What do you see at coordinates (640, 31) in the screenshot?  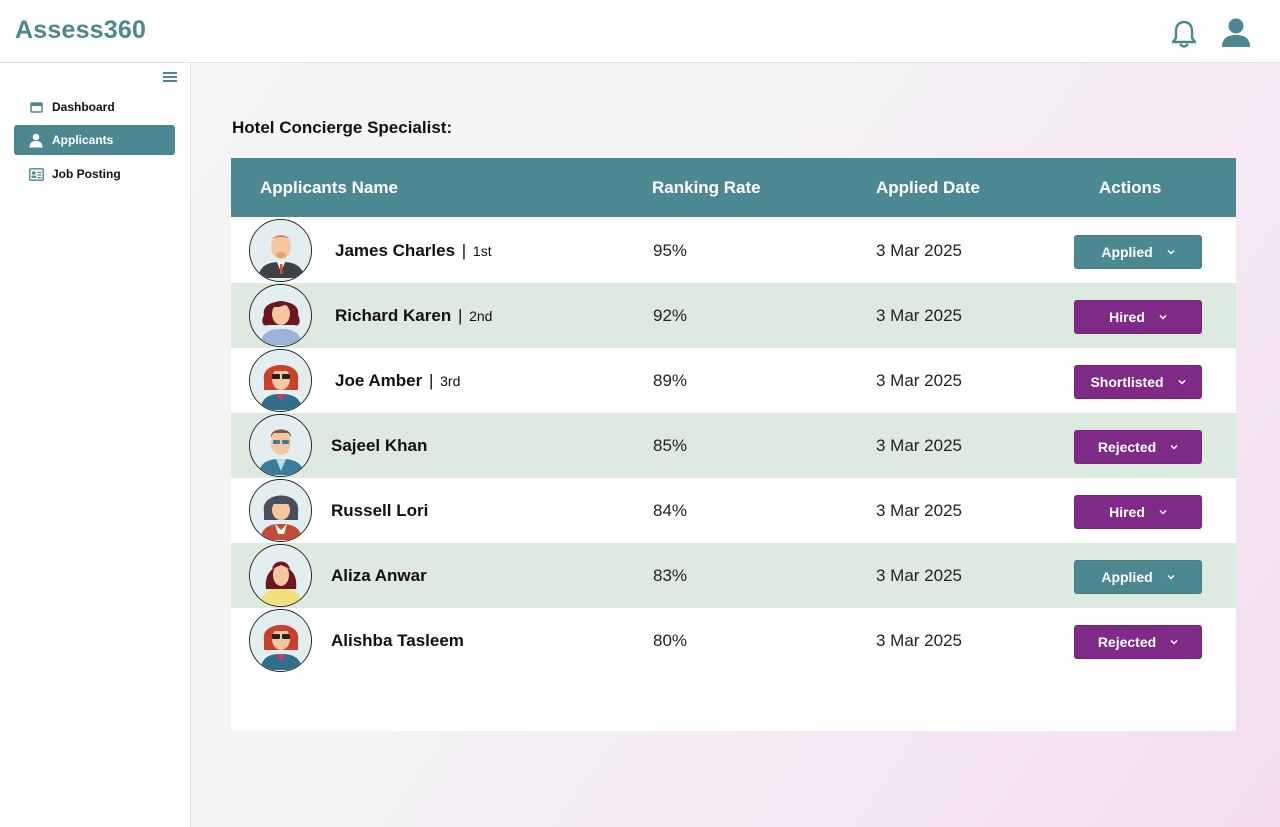 I see `top-bar: Assess360` at bounding box center [640, 31].